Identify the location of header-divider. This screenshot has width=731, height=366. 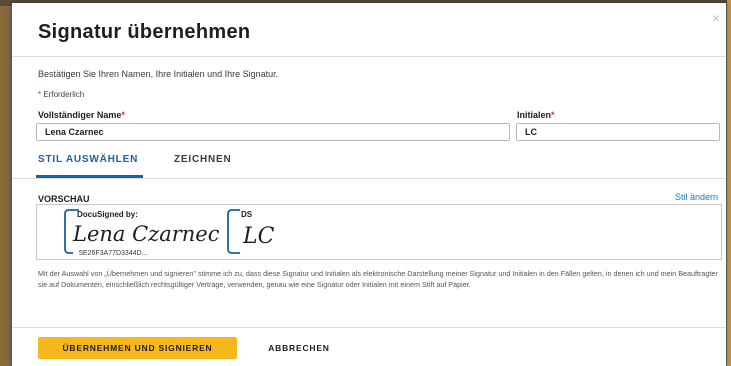
(369, 56).